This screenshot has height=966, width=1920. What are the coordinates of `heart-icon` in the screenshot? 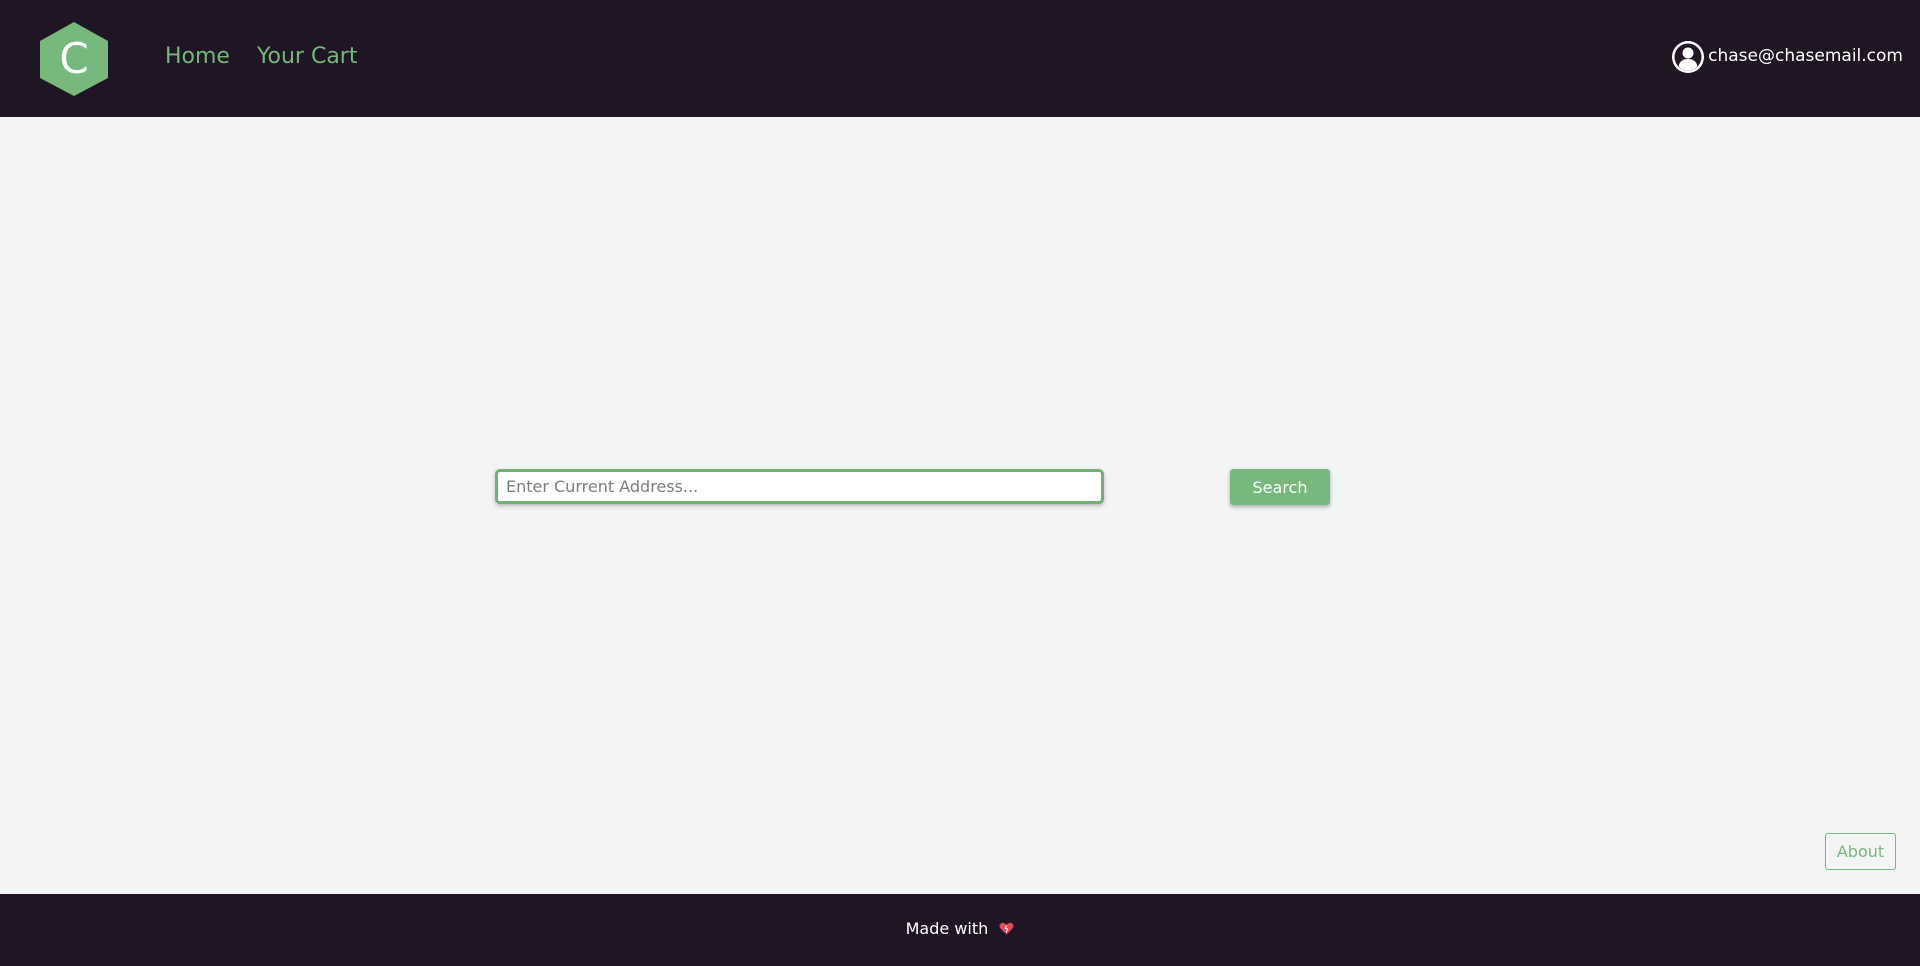 It's located at (1006, 928).